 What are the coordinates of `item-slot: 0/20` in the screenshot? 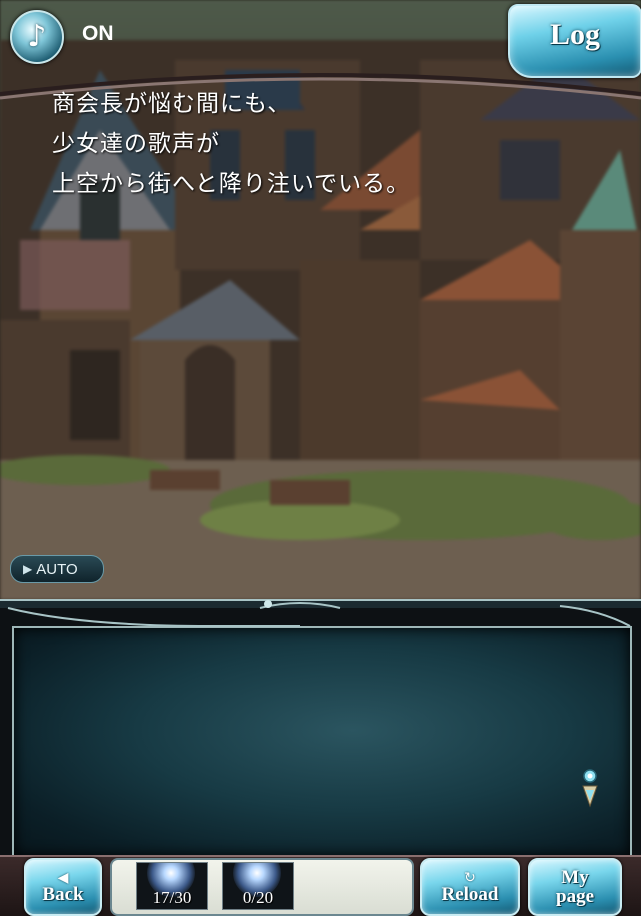 It's located at (258, 886).